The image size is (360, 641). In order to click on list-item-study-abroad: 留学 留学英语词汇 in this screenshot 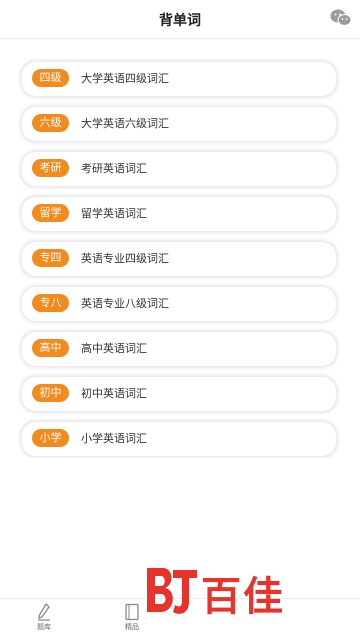, I will do `click(179, 214)`.